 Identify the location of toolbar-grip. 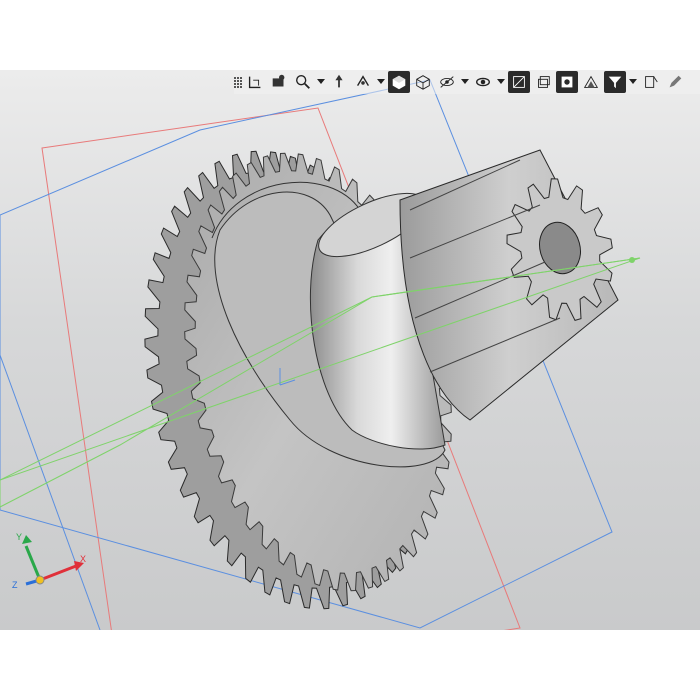
(238, 82).